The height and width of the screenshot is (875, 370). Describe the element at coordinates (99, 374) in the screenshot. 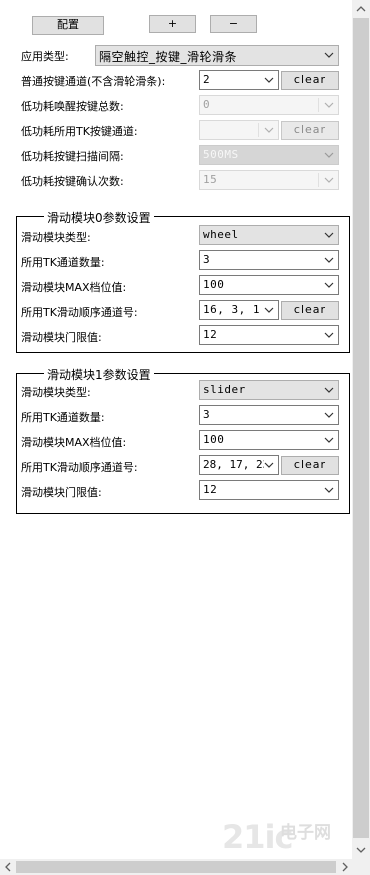

I see `slider1-title: 滑动模块1参数设置` at that location.